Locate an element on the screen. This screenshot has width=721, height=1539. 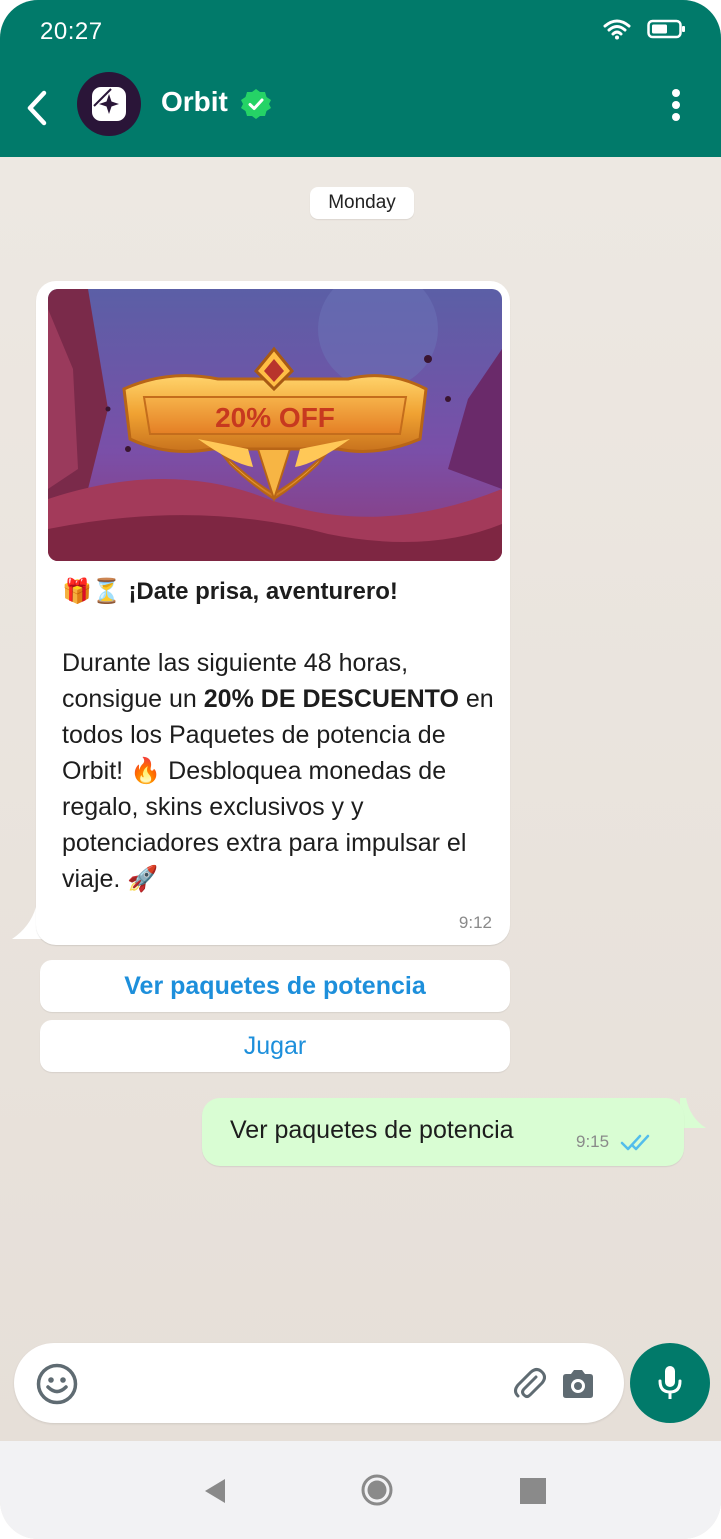
verified-check-icon is located at coordinates (256, 104).